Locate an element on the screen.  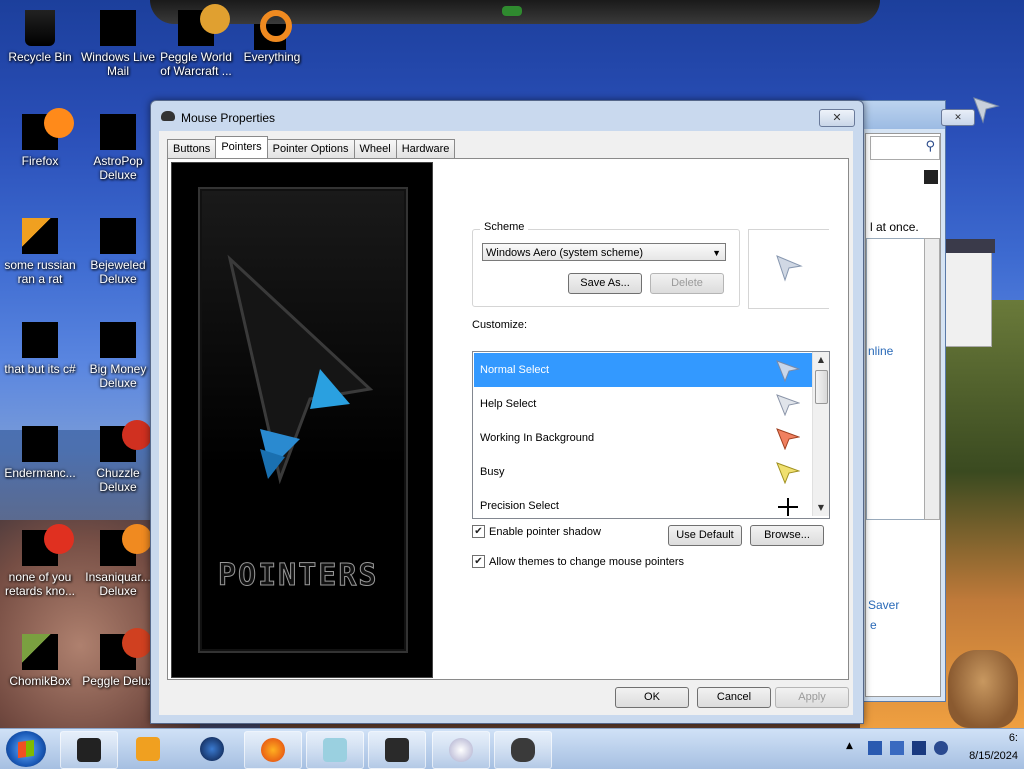
chevron-up-icon: ▲ is located at coordinates (853, 748).